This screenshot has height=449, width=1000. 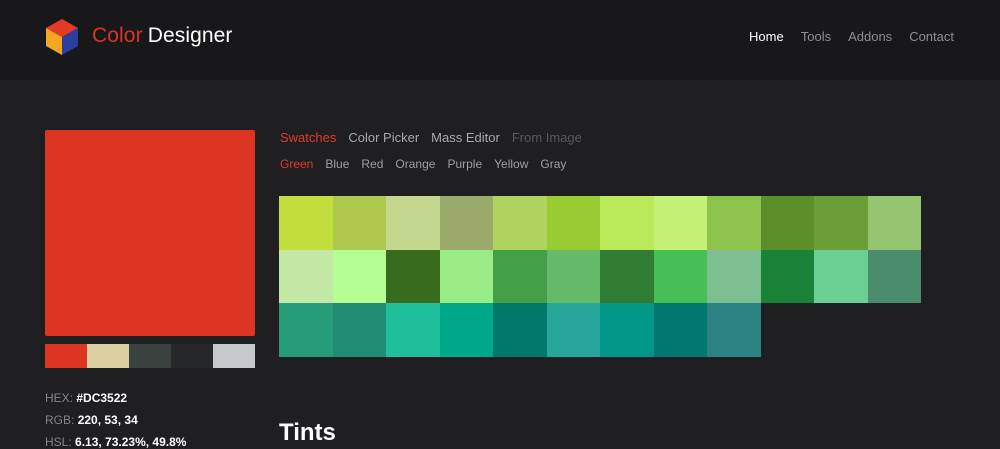 I want to click on color-family-tabs: Green Blue Red Orange Purple Yellow Gray, so click(x=423, y=164).